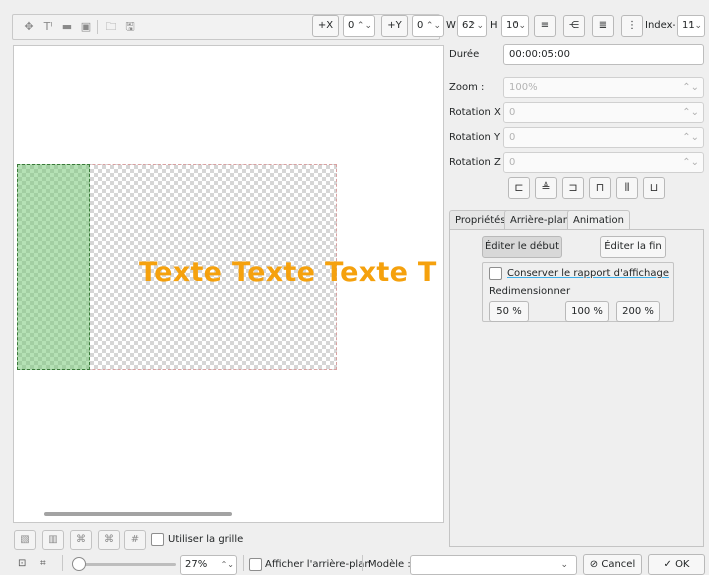  I want to click on h-spinbox: 10 ⌃⌄, so click(515, 26).